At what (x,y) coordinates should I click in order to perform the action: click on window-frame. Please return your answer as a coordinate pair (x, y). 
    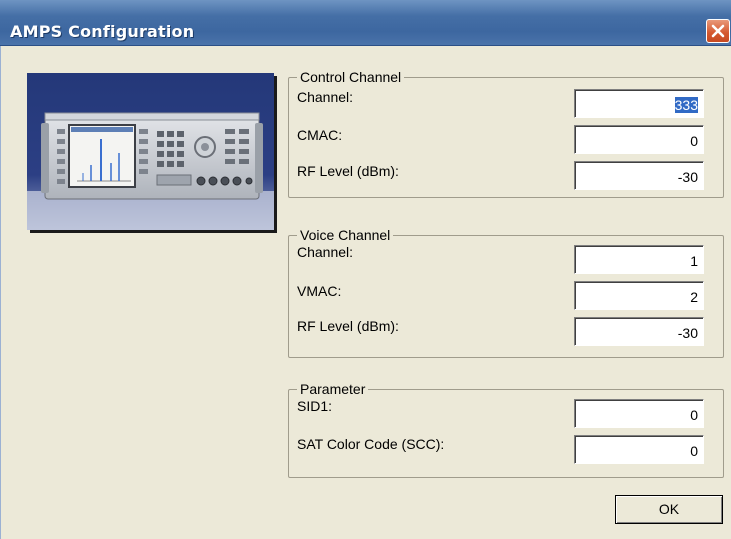
    Looking at the image, I should click on (5, 292).